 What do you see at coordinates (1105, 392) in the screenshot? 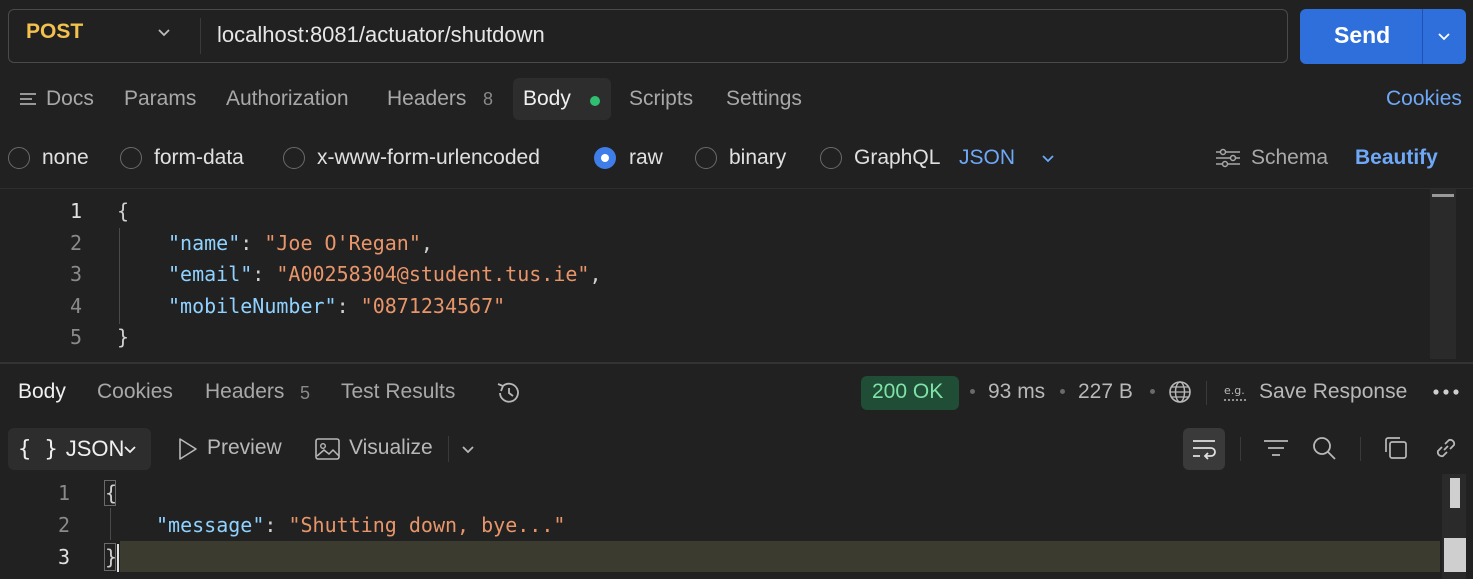
I see `response-size: 227 B` at bounding box center [1105, 392].